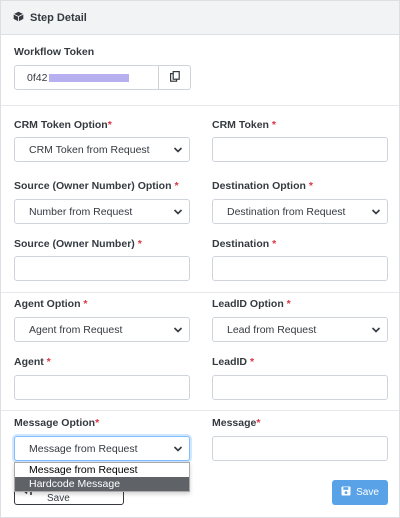 The height and width of the screenshot is (518, 400). What do you see at coordinates (300, 448) in the screenshot?
I see `message-input` at bounding box center [300, 448].